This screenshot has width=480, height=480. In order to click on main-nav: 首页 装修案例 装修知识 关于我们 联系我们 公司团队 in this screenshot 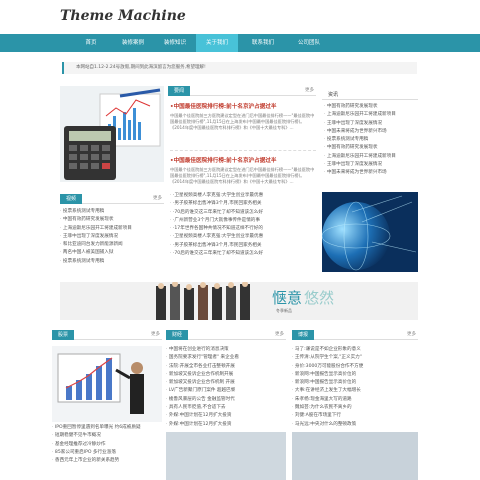, I will do `click(240, 43)`.